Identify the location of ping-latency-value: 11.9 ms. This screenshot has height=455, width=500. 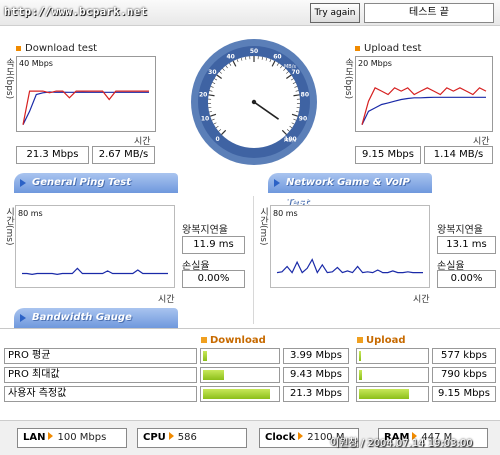
(213, 245).